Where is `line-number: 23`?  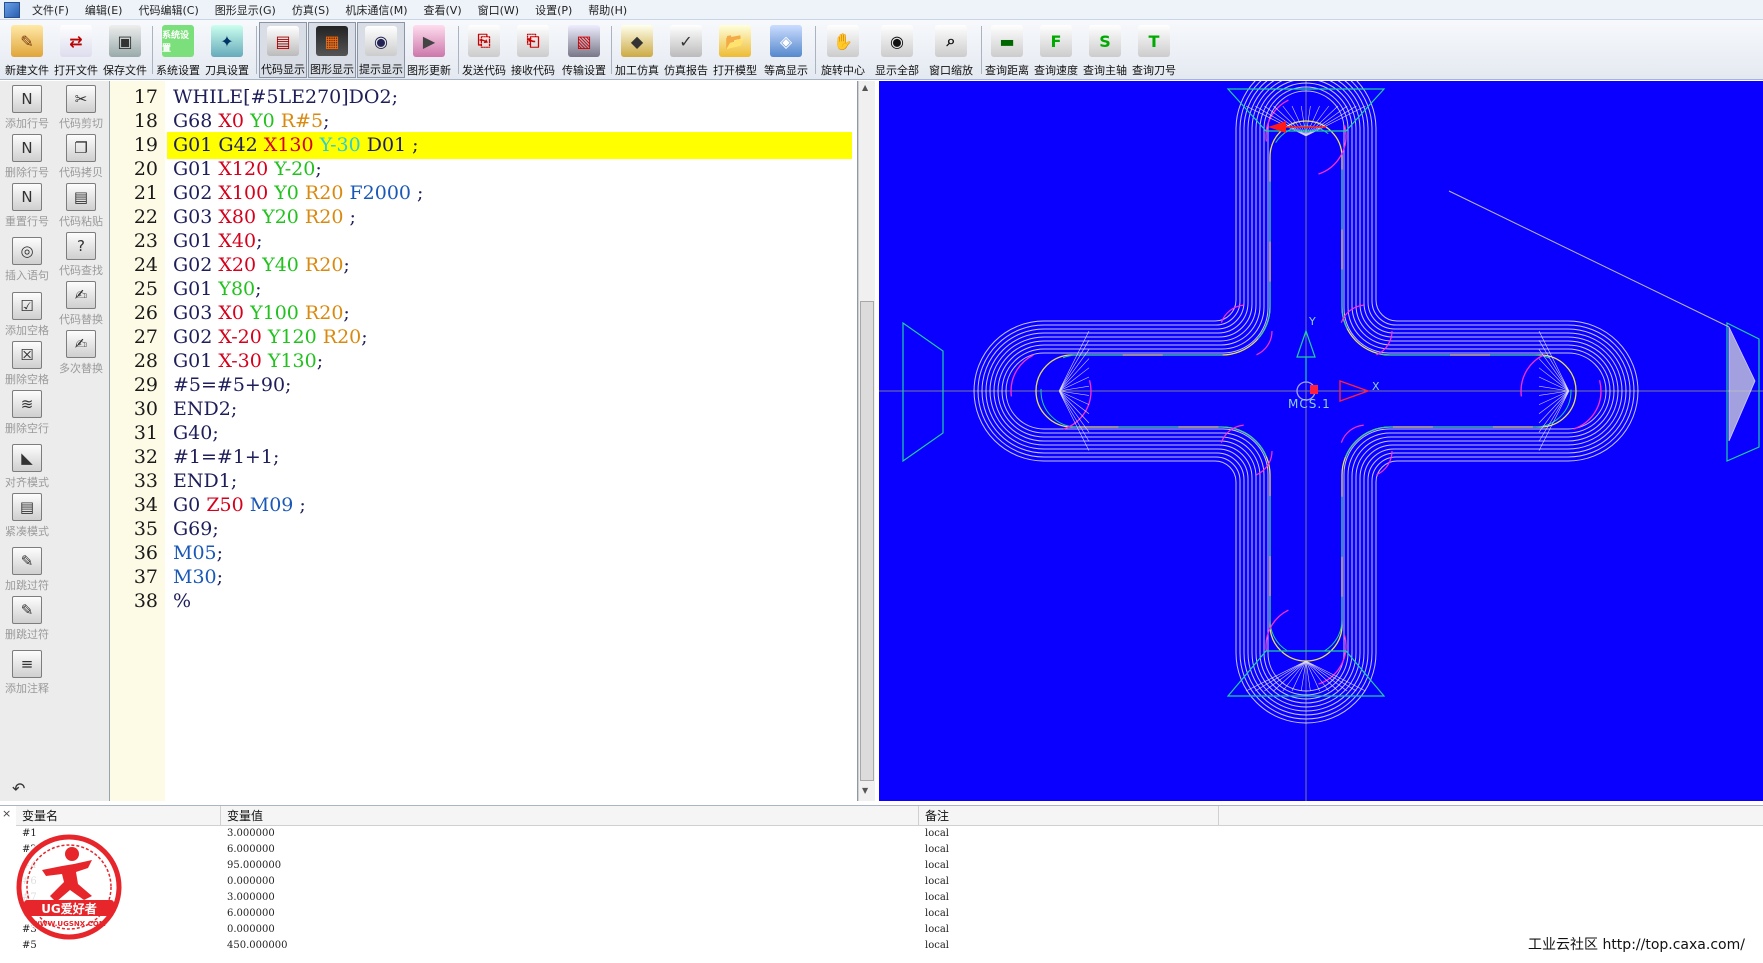
line-number: 23 is located at coordinates (145, 241).